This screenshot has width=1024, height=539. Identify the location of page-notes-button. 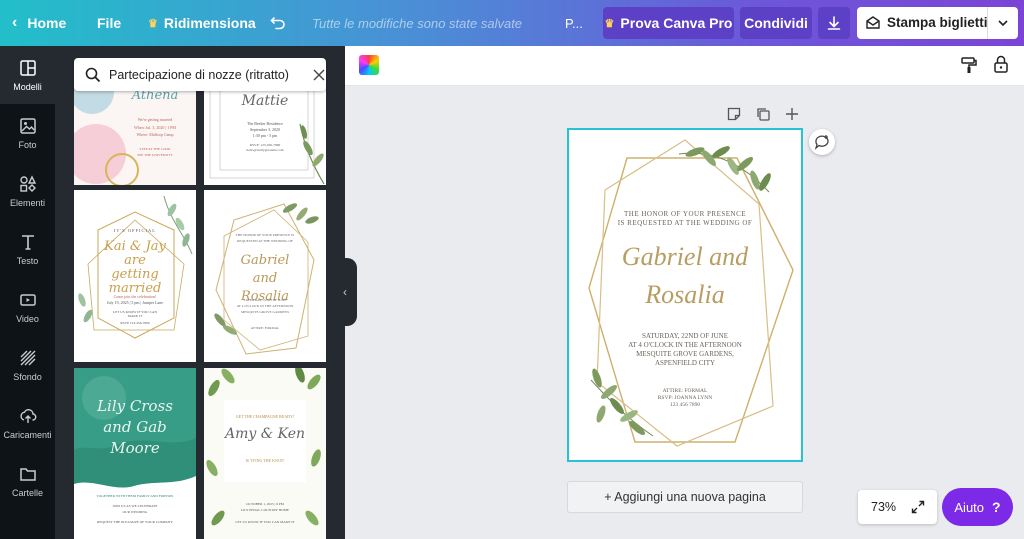
(734, 114).